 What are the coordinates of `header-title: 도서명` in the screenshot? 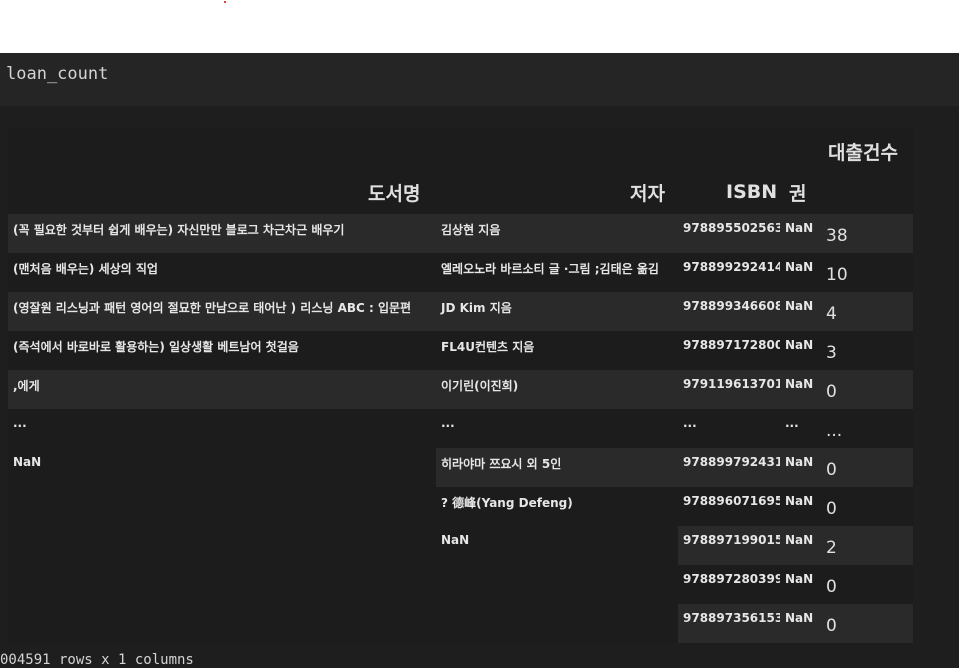 It's located at (394, 194).